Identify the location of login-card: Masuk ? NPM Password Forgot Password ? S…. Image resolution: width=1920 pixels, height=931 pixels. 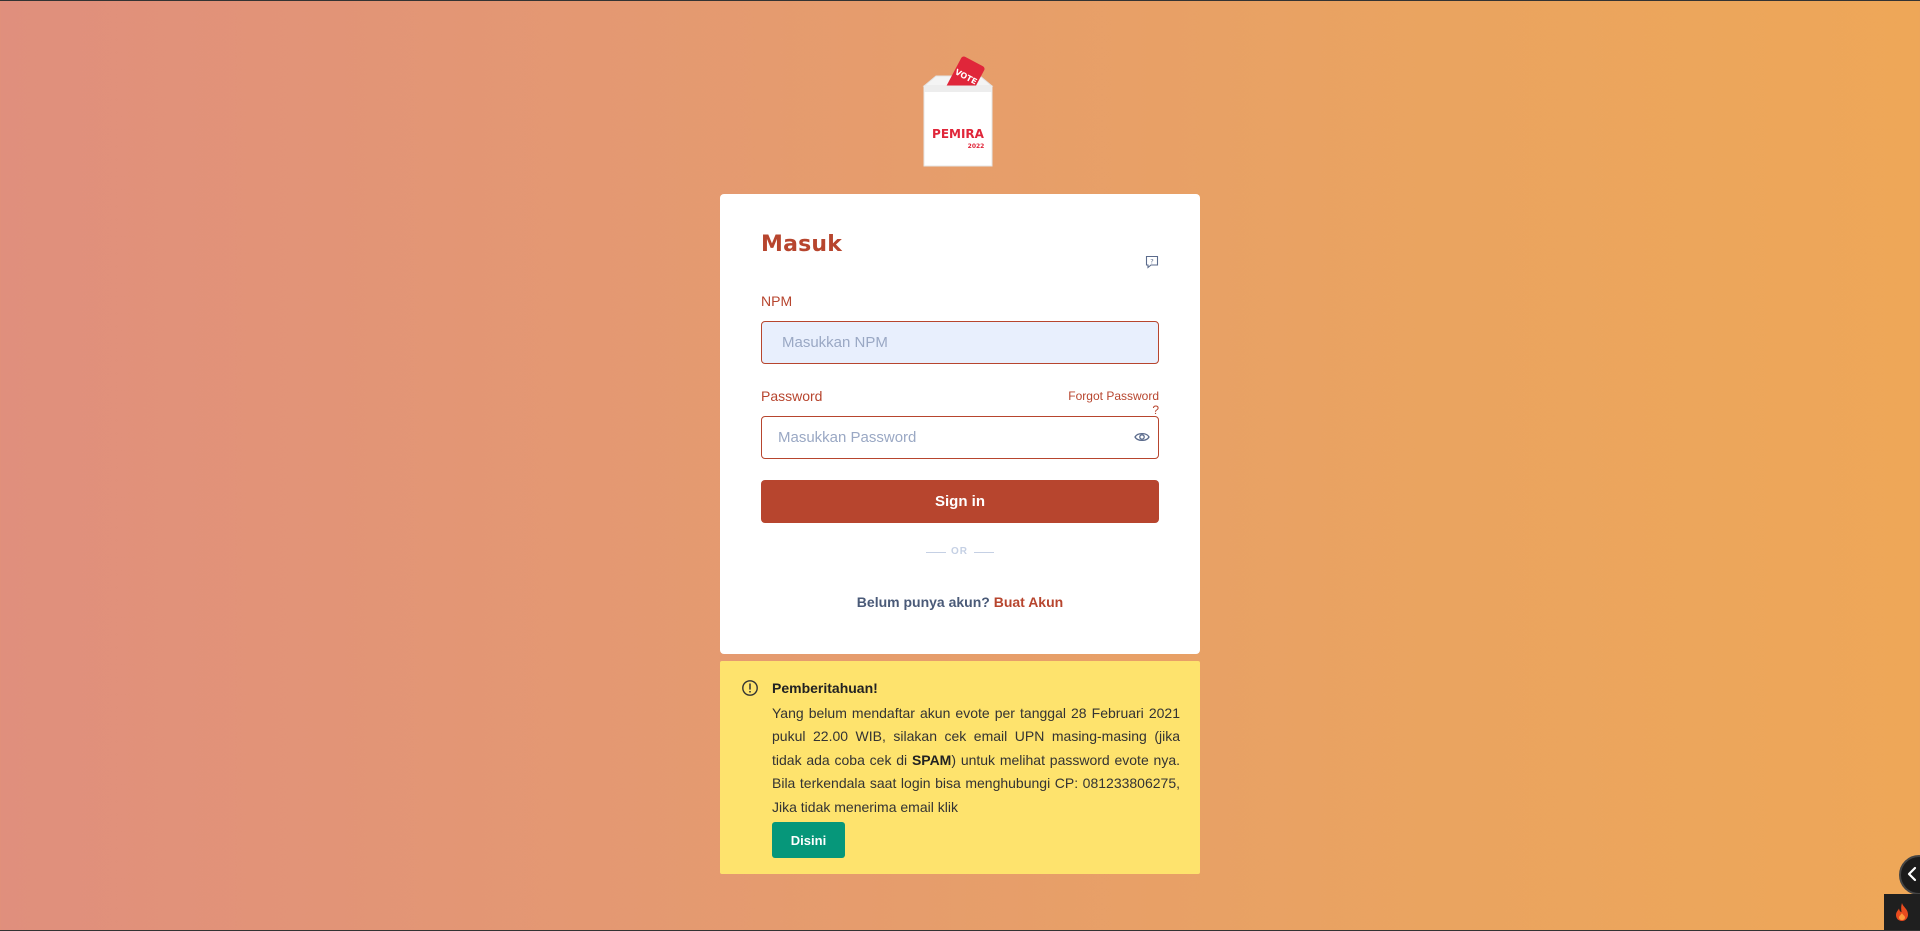
(960, 424).